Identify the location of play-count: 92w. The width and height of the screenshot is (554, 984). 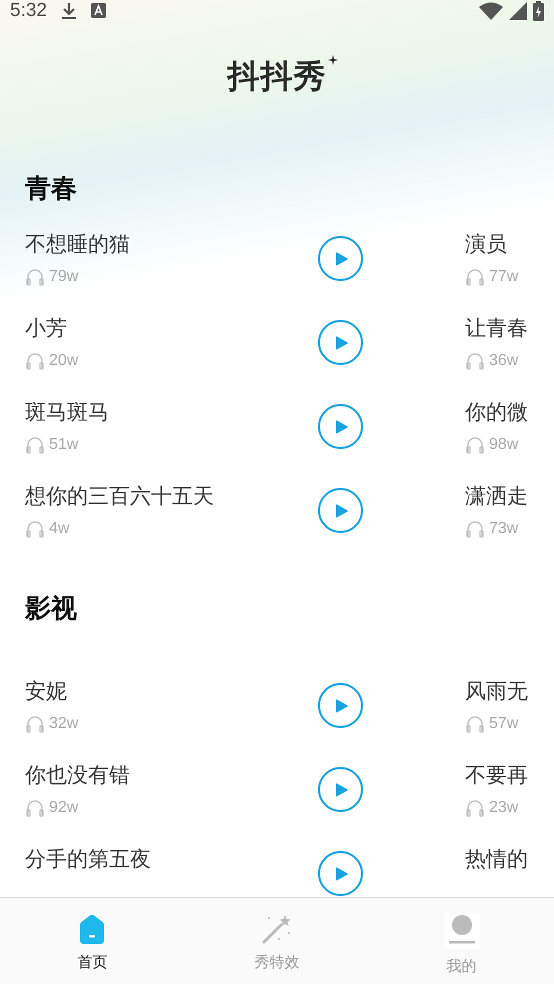
(63, 808).